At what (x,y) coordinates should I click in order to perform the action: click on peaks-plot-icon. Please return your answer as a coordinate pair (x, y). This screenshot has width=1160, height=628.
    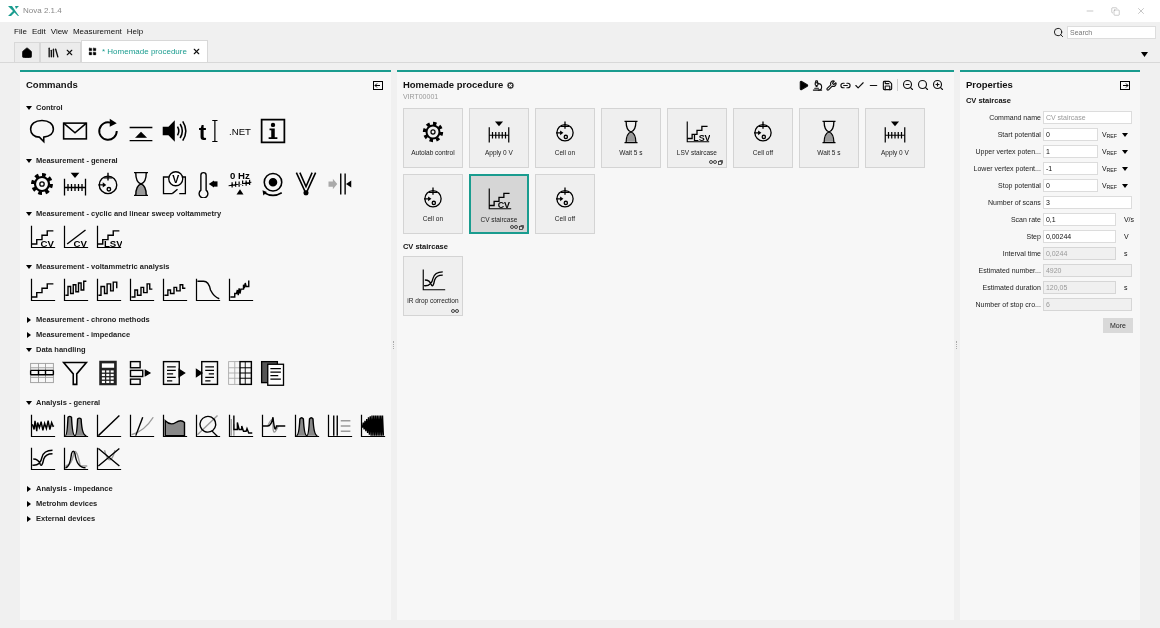
    Looking at the image, I should click on (75, 426).